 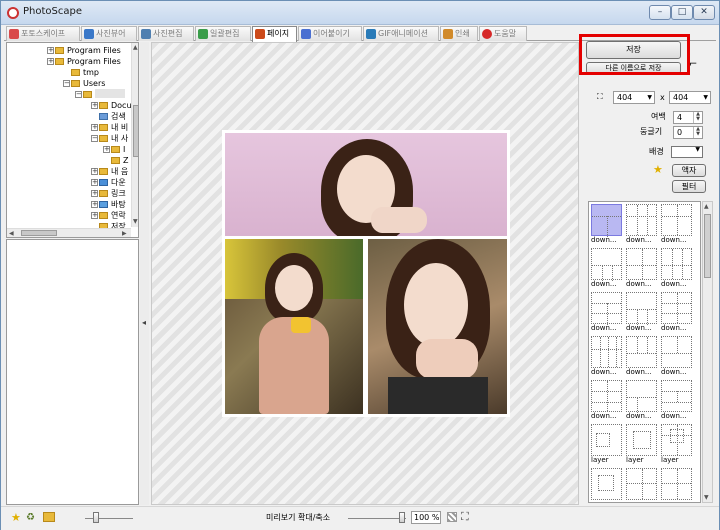 What do you see at coordinates (401, 33) in the screenshot?
I see `tab-gif: GIF애니메이션` at bounding box center [401, 33].